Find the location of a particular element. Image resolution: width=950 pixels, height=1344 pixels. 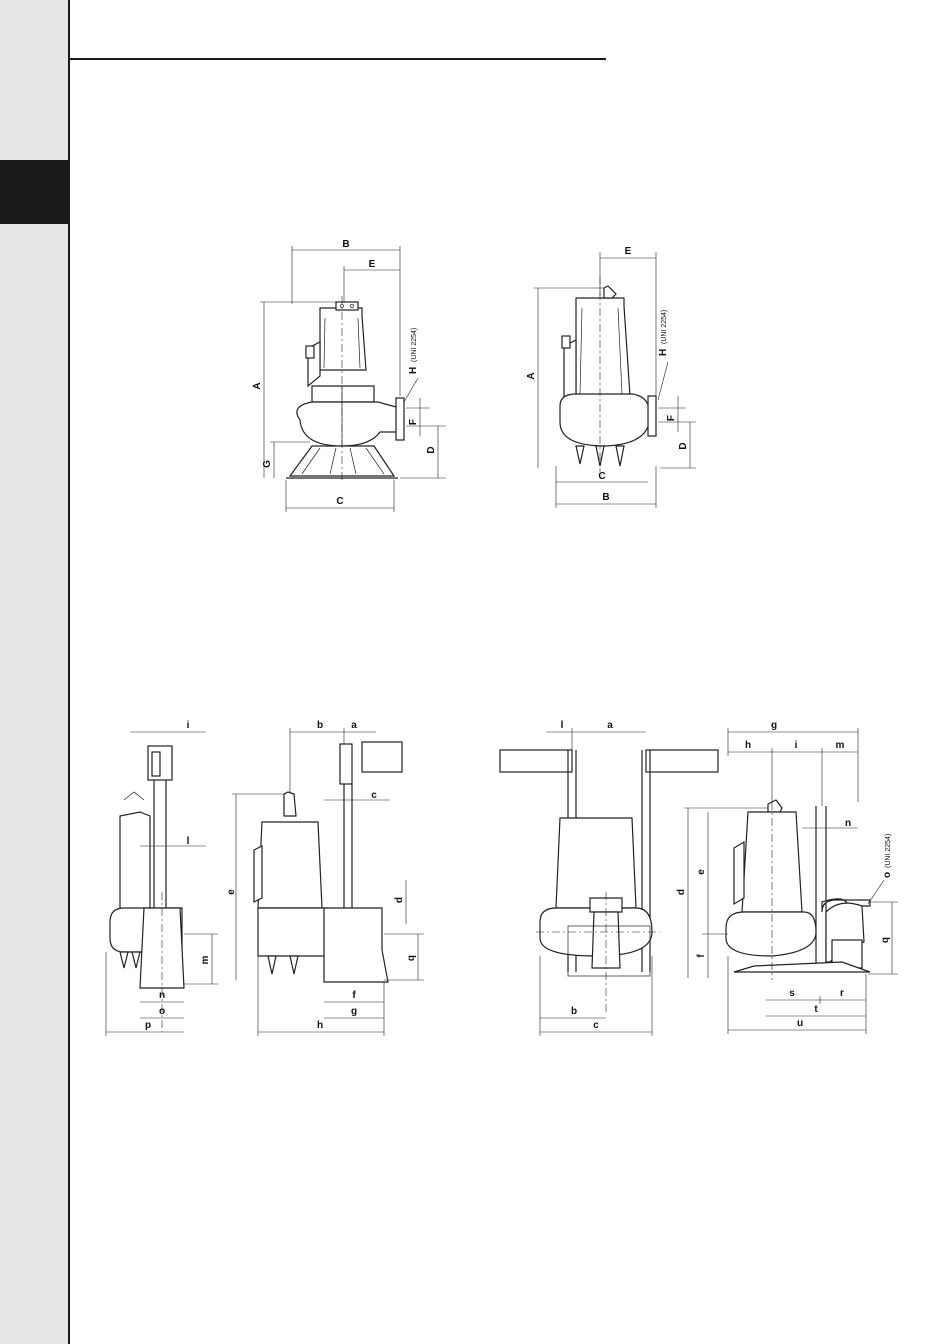

dim-o-label-2: o is located at coordinates (887, 875).